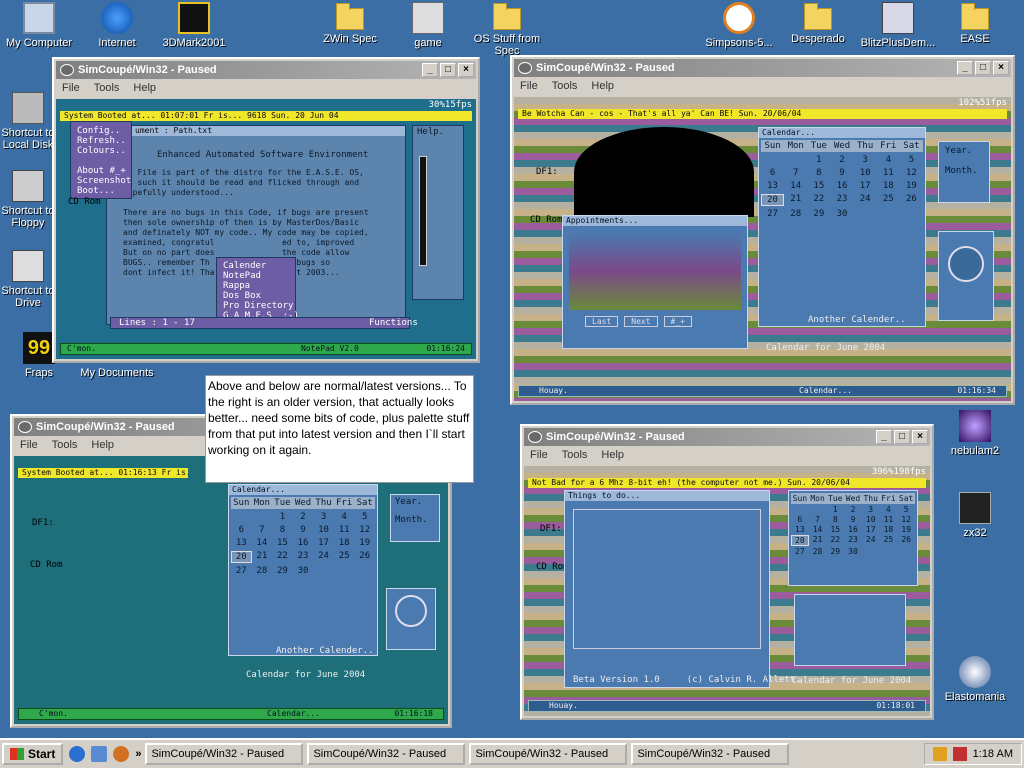  I want to click on calendar-day-cell: 5, so click(906, 509).